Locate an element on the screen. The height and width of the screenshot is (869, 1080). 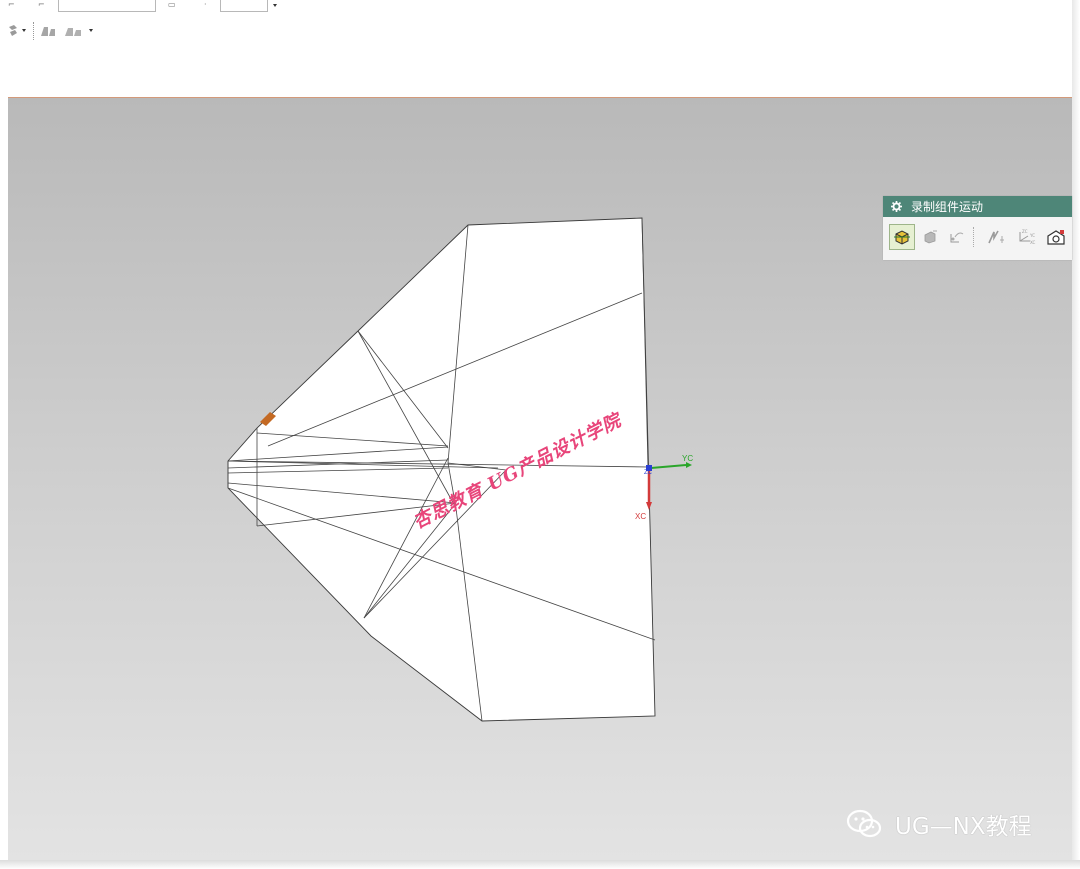
assembly-chevron-down-icon is located at coordinates (24, 30).